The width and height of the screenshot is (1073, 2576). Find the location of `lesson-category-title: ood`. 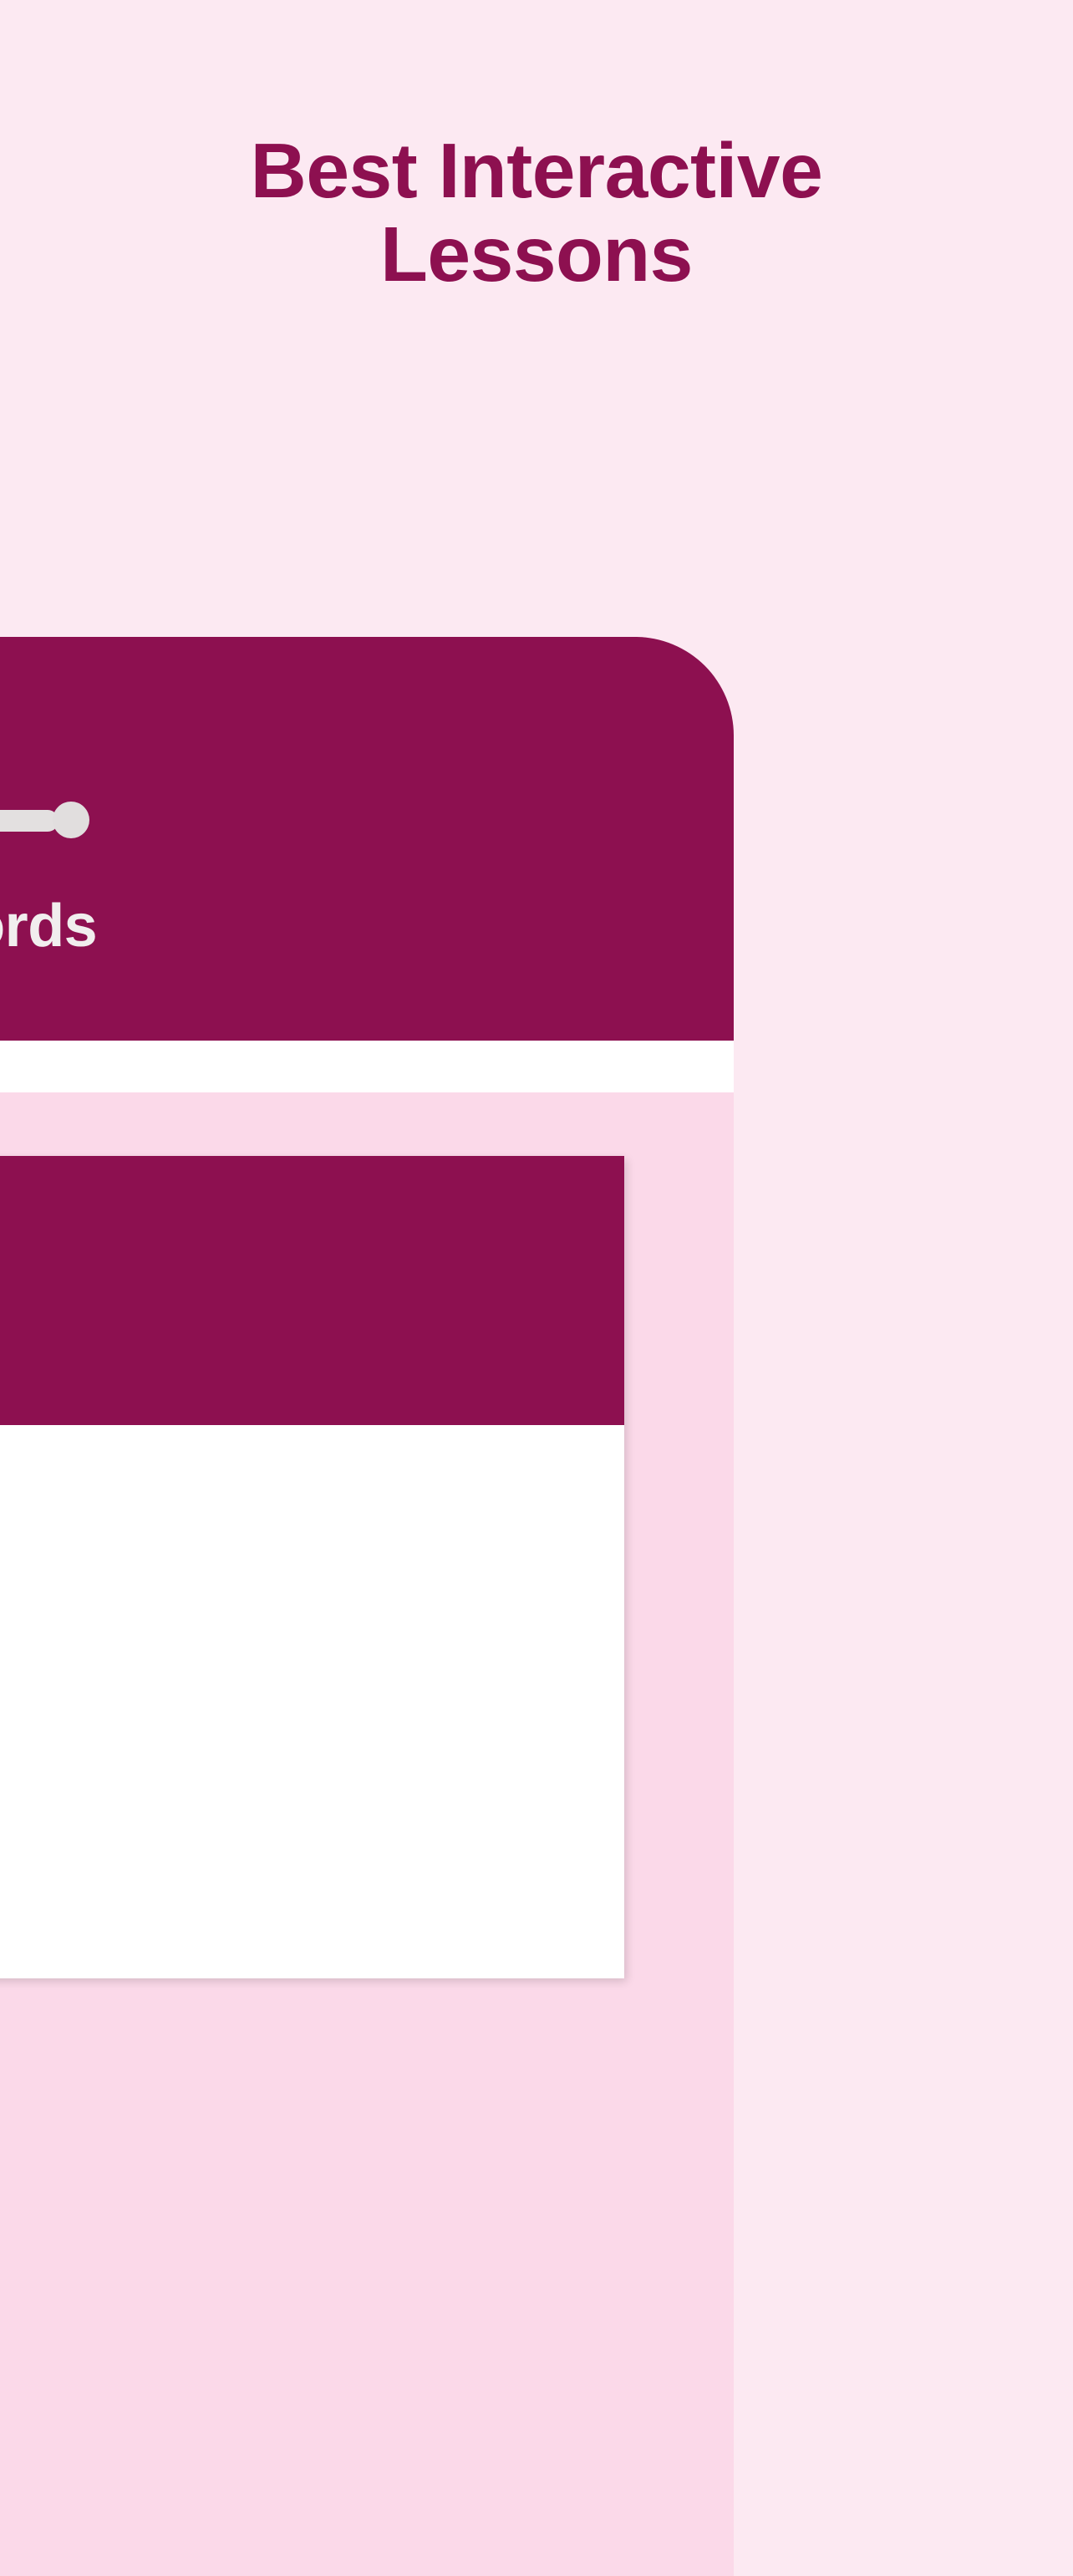

lesson-category-title: ood is located at coordinates (312, 1321).